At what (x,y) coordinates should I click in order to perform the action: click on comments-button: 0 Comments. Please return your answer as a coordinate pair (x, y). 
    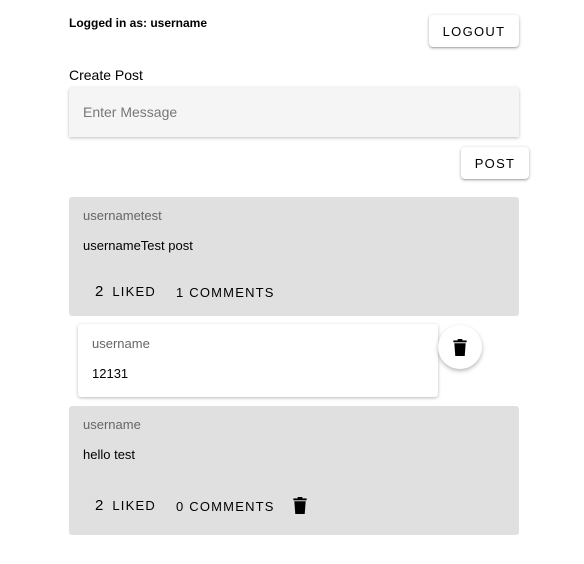
    Looking at the image, I should click on (225, 506).